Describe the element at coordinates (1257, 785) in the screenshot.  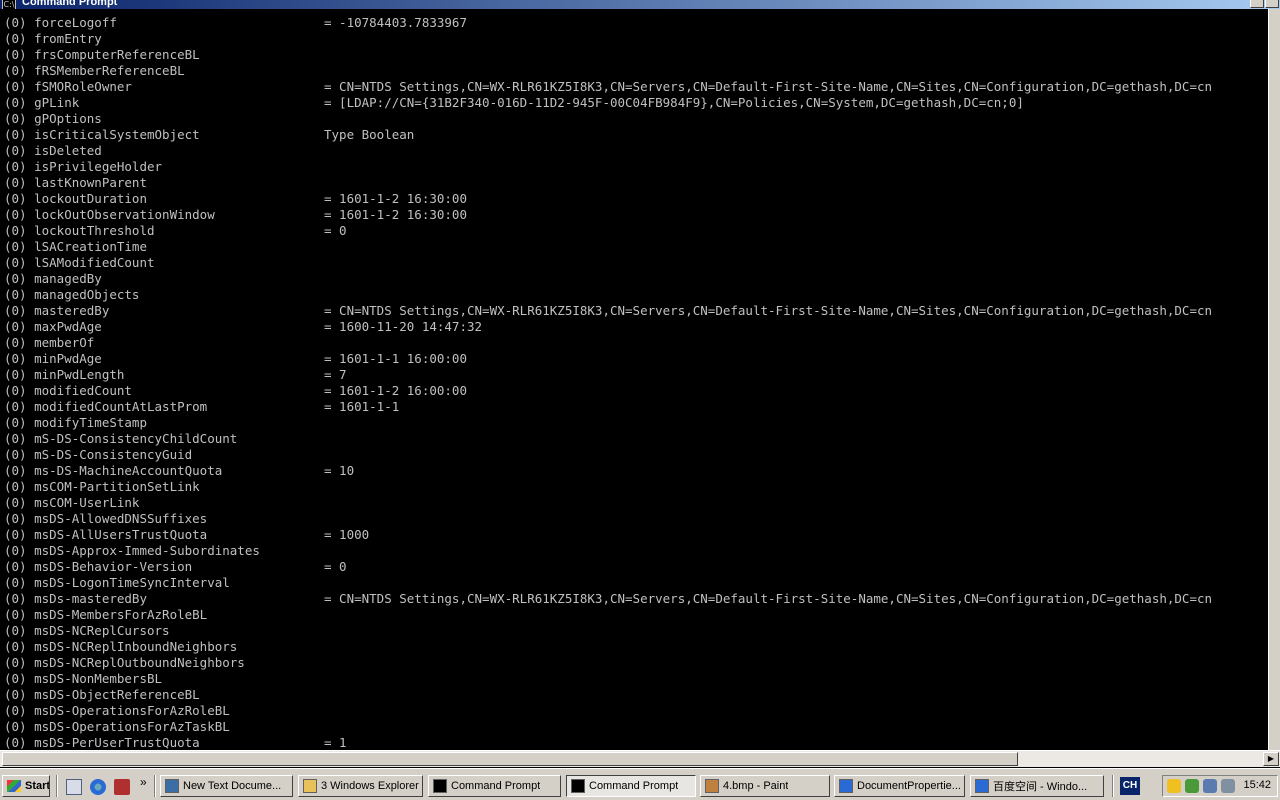
I see `clock: 15:42` at that location.